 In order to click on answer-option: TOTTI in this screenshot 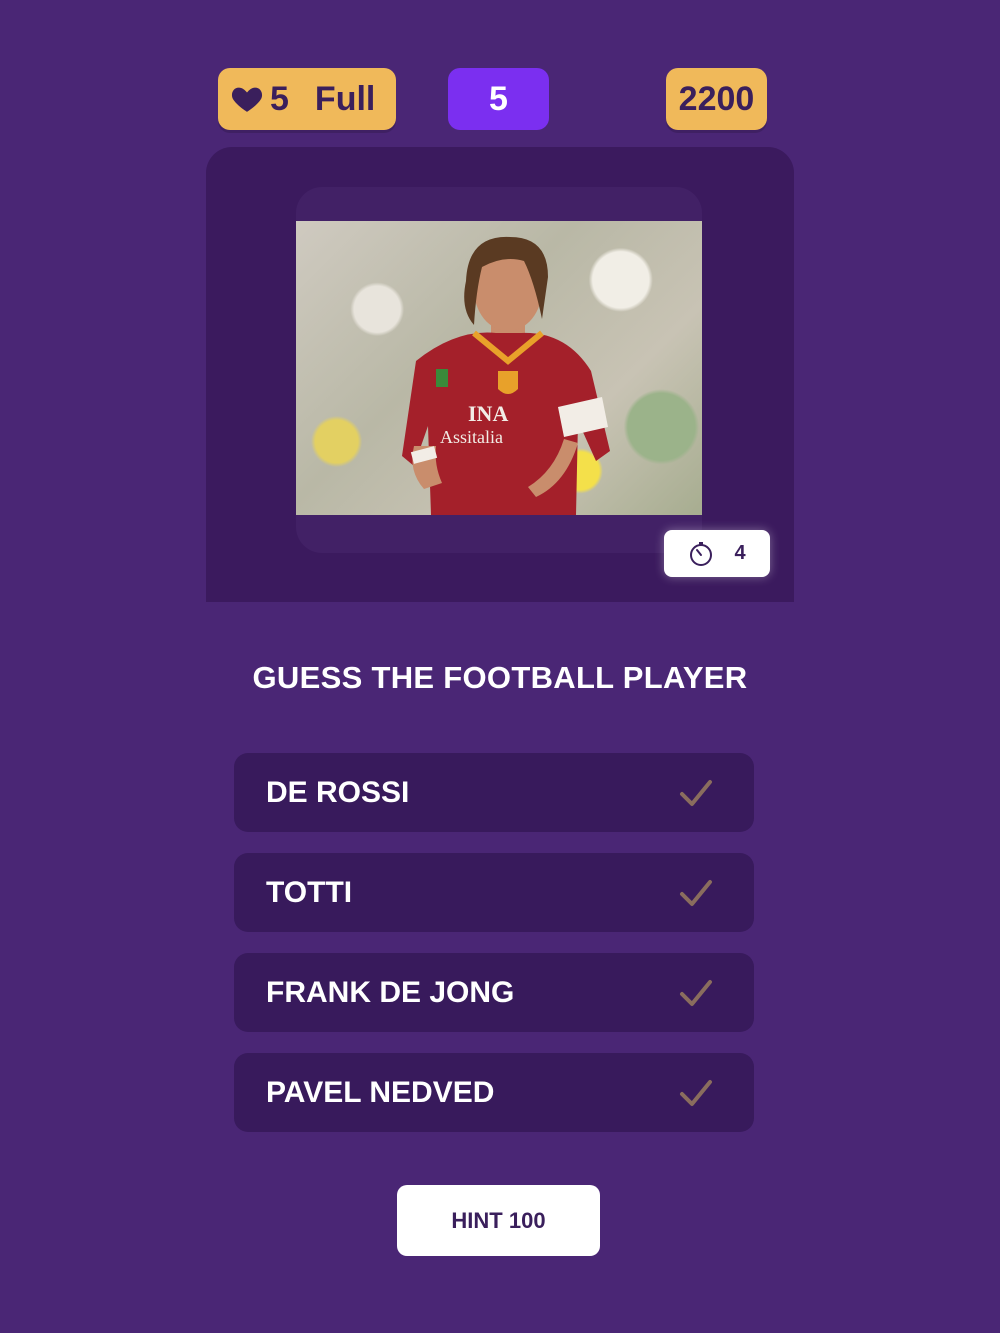, I will do `click(494, 892)`.